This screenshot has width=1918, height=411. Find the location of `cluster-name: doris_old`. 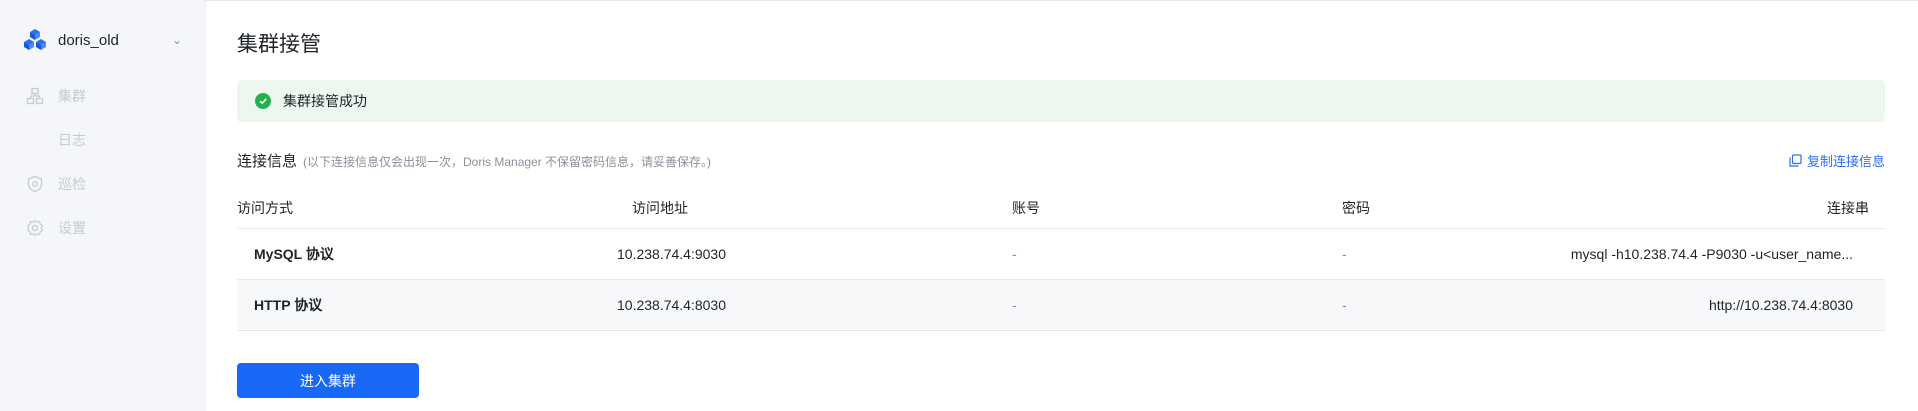

cluster-name: doris_old is located at coordinates (88, 40).